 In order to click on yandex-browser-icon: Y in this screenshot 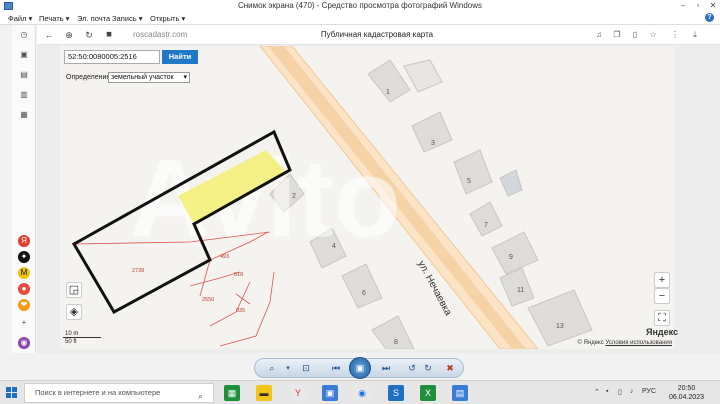, I will do `click(298, 393)`.